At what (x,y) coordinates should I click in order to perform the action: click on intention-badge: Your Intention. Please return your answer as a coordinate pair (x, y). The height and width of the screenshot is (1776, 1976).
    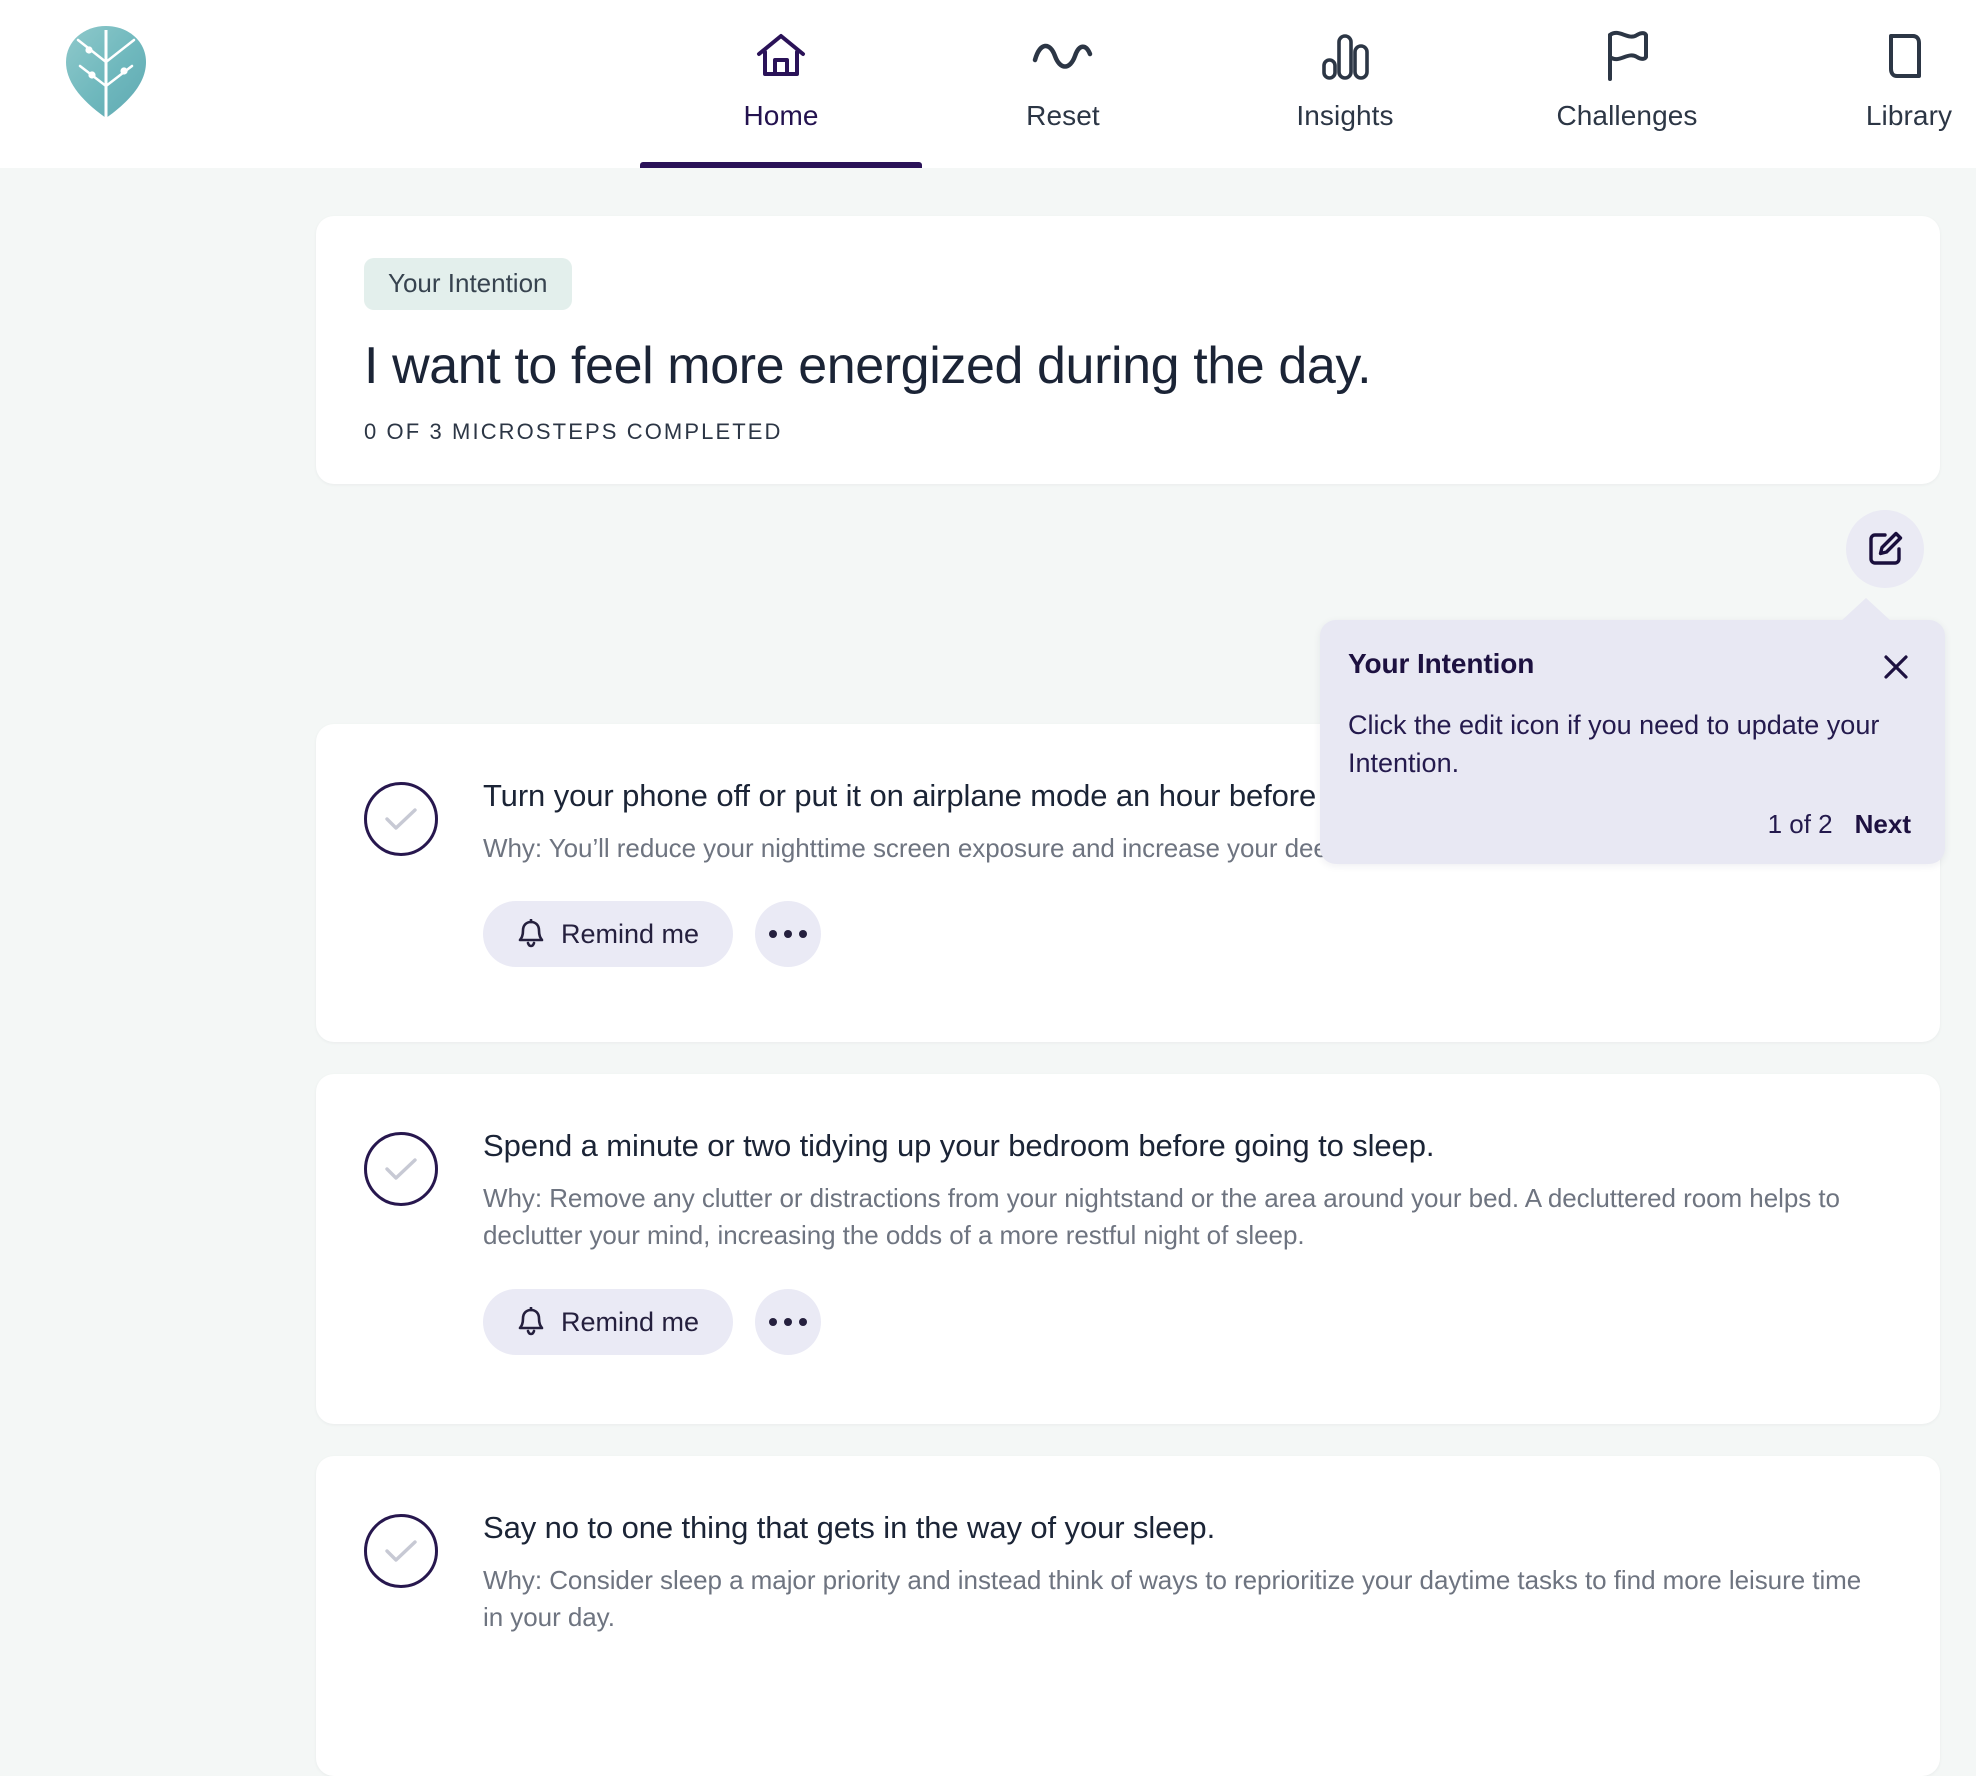
    Looking at the image, I should click on (468, 284).